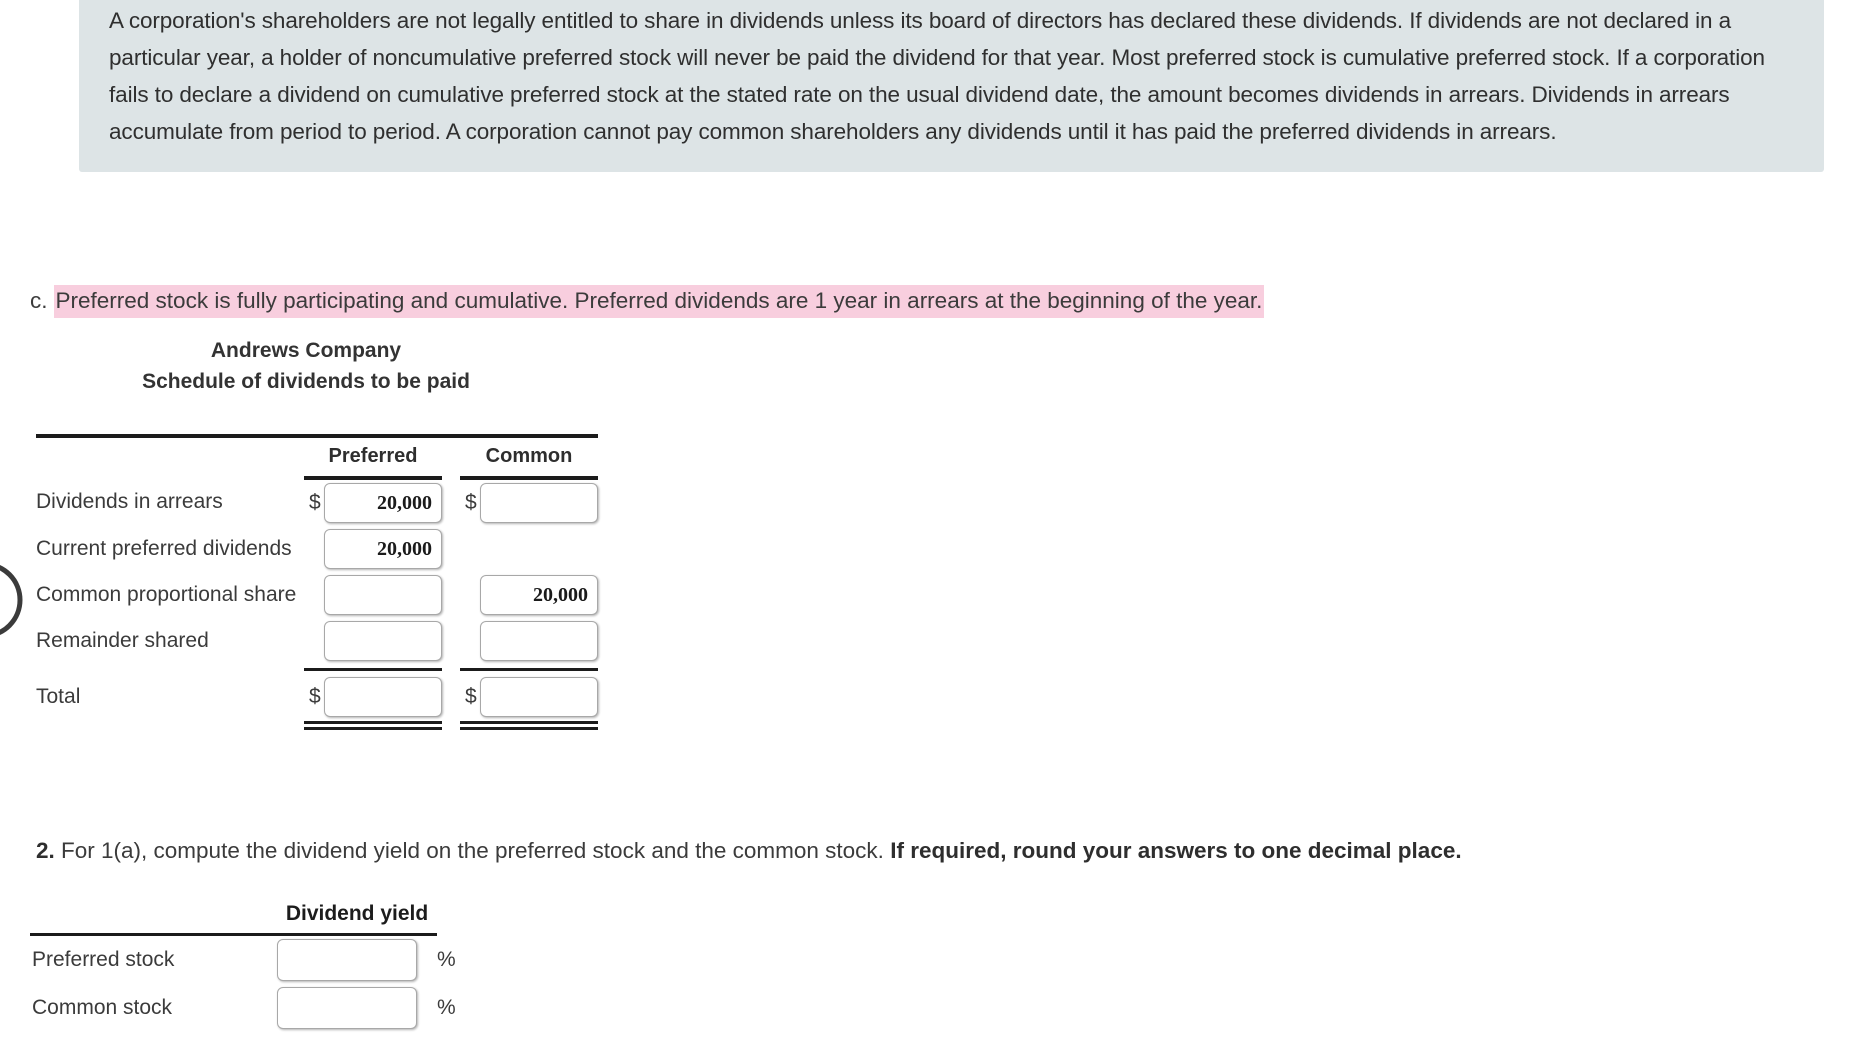 The width and height of the screenshot is (1854, 1062). Describe the element at coordinates (529, 459) in the screenshot. I see `column-header-common: Common` at that location.